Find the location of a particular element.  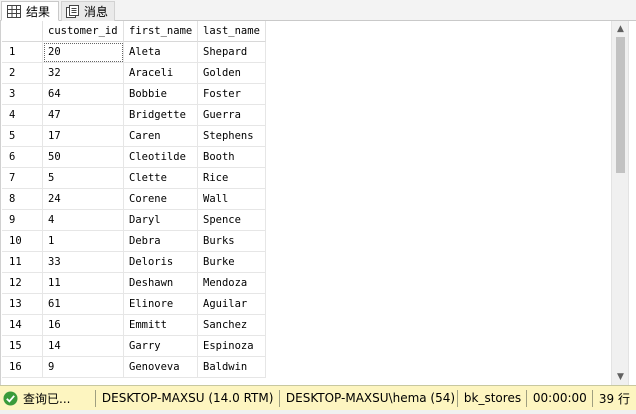

cell-last-name: Booth is located at coordinates (232, 157).